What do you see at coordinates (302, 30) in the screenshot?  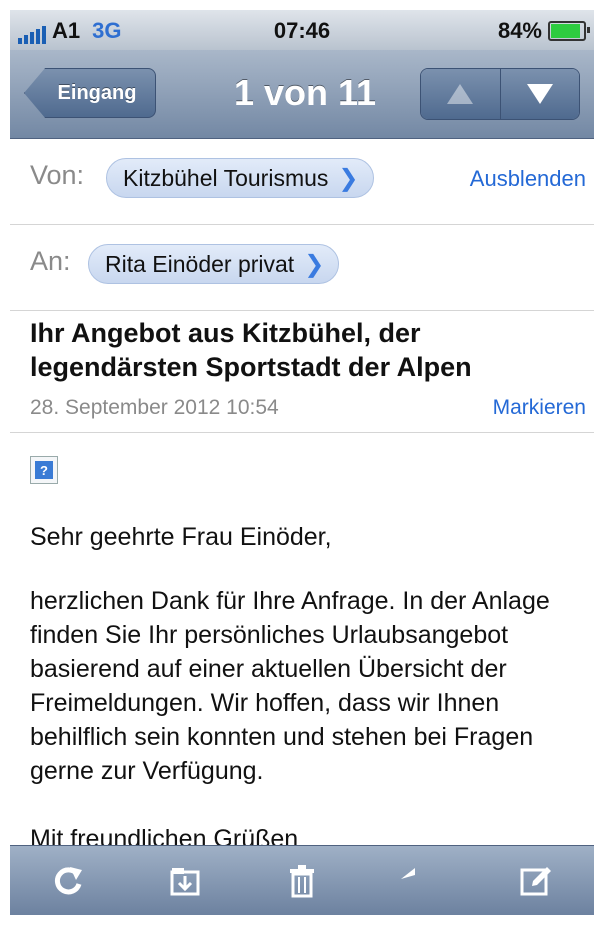 I see `status-bar: A1 3G 07:46 84%` at bounding box center [302, 30].